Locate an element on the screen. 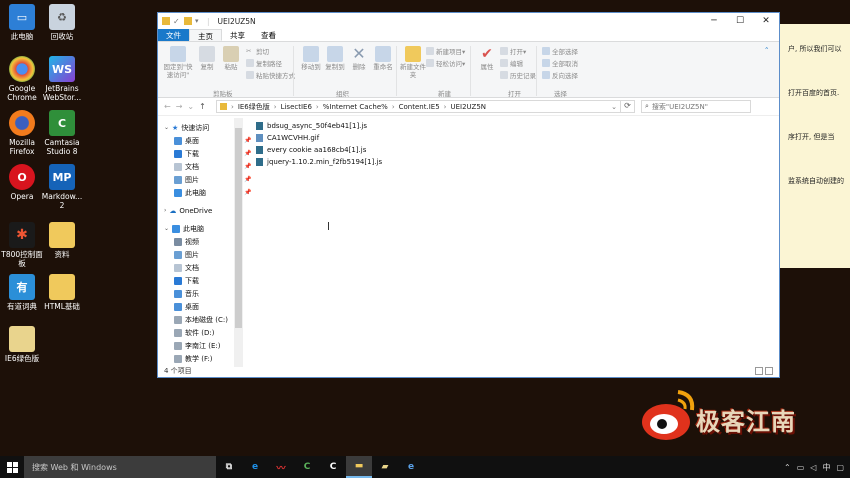 This screenshot has width=850, height=478. title-bar: ✓ ▾ | UEI2UZ5N ─ ☐ ✕ is located at coordinates (468, 21).